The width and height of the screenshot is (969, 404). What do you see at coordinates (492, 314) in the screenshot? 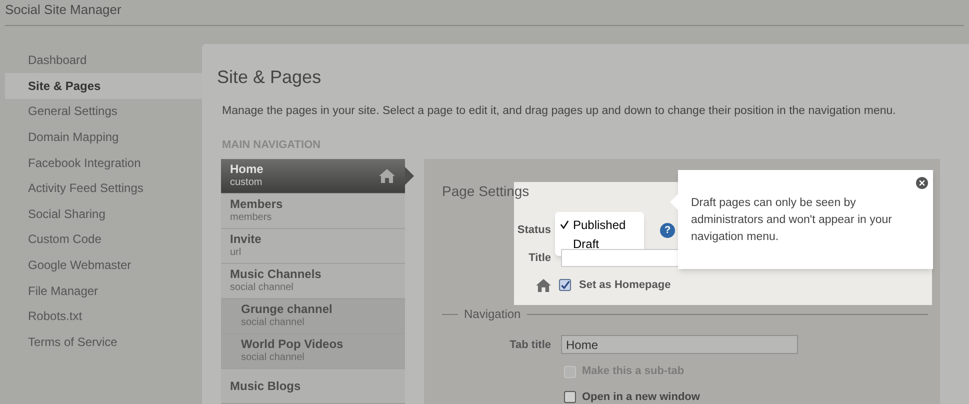
I see `fieldset-legend: Navigation` at bounding box center [492, 314].